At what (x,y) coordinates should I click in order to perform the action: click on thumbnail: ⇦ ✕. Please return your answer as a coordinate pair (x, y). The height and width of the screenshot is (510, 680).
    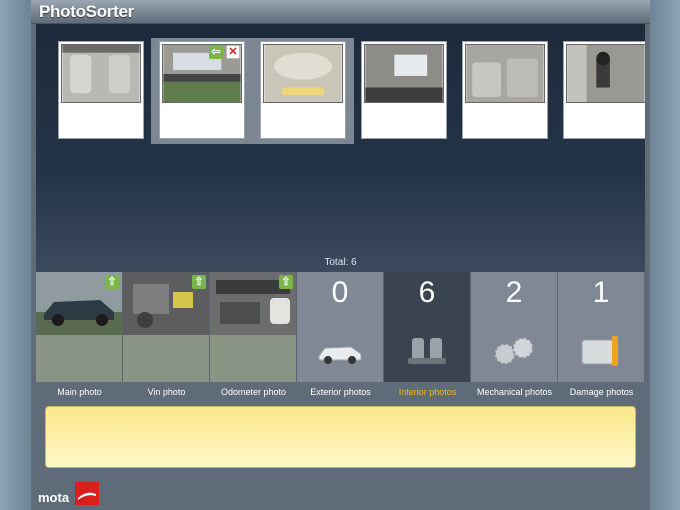
    Looking at the image, I should click on (202, 90).